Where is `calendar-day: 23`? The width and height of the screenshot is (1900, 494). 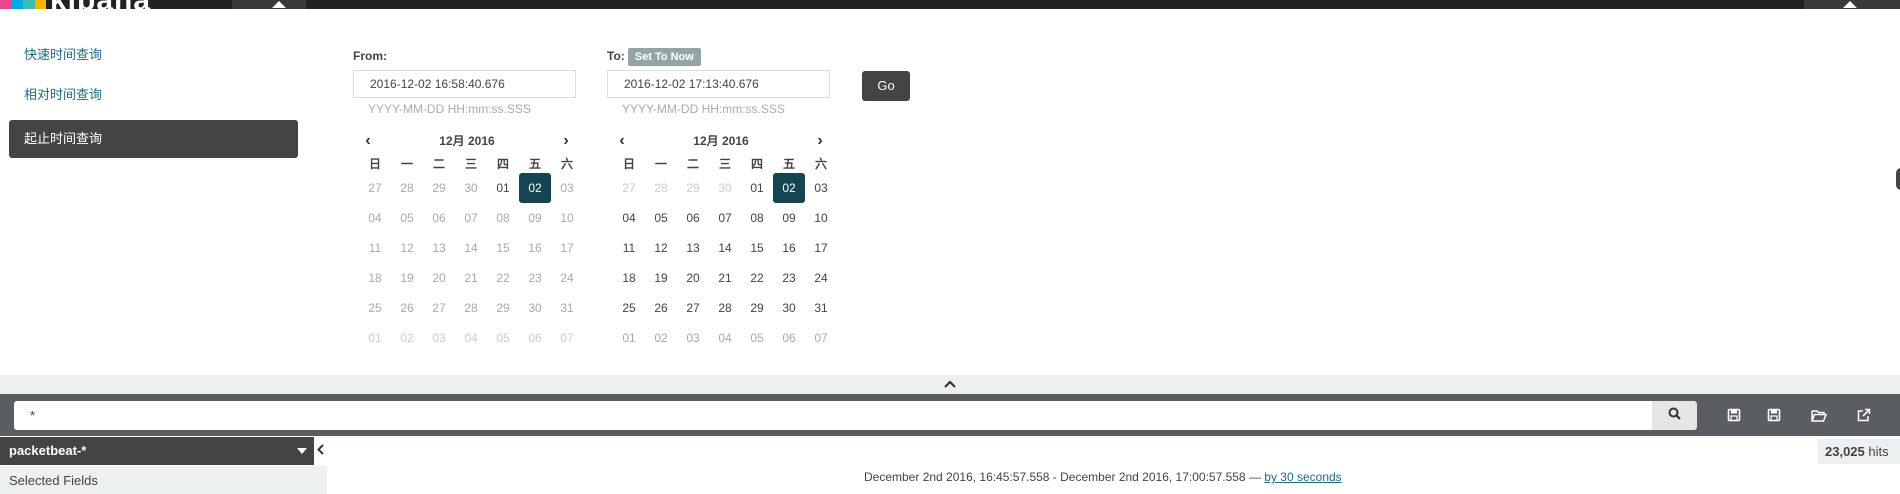 calendar-day: 23 is located at coordinates (535, 278).